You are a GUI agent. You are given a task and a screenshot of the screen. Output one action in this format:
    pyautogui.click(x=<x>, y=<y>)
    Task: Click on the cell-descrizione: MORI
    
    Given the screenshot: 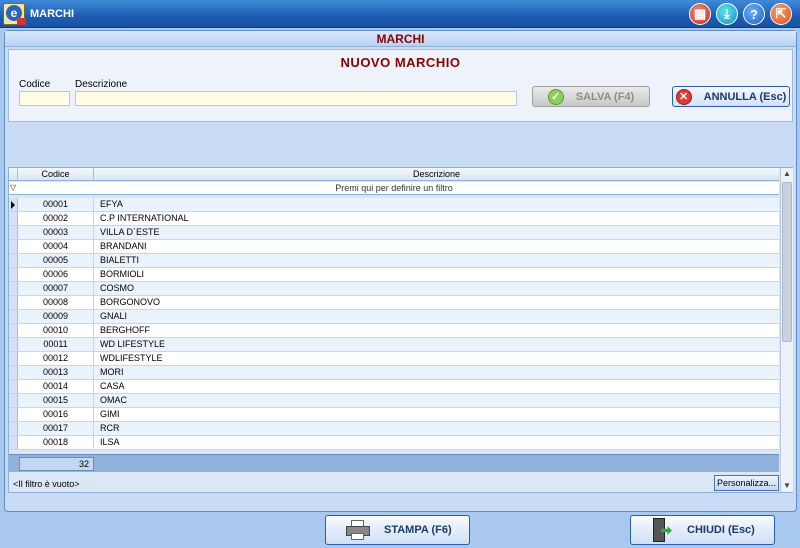 What is the action you would take?
    pyautogui.click(x=112, y=372)
    